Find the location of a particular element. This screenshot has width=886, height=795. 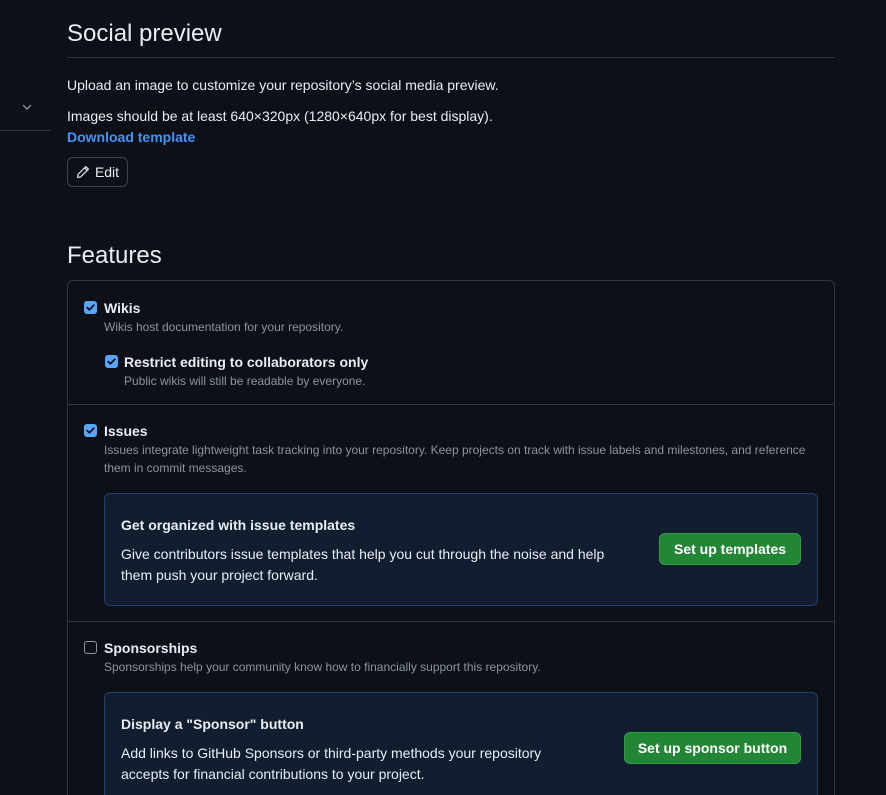

issues-description-line2: them in commit messages. is located at coordinates (175, 468).